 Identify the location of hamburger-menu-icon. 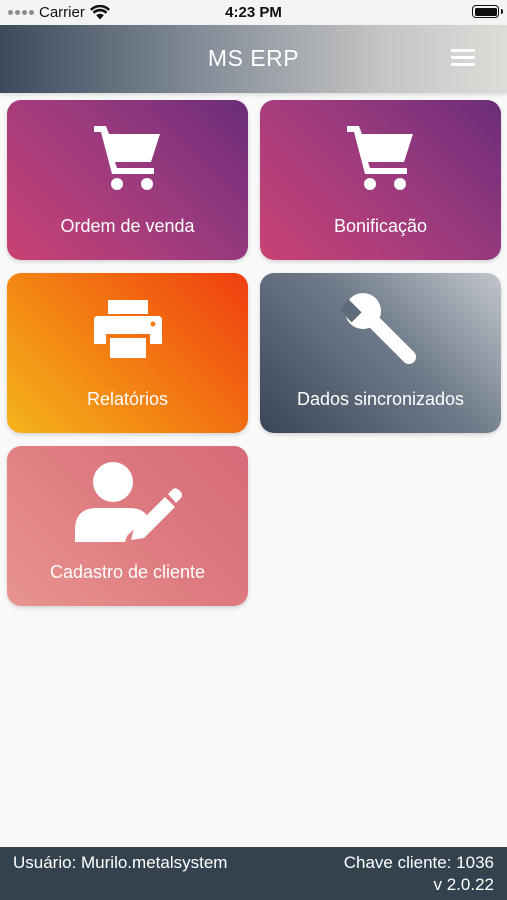
(463, 59).